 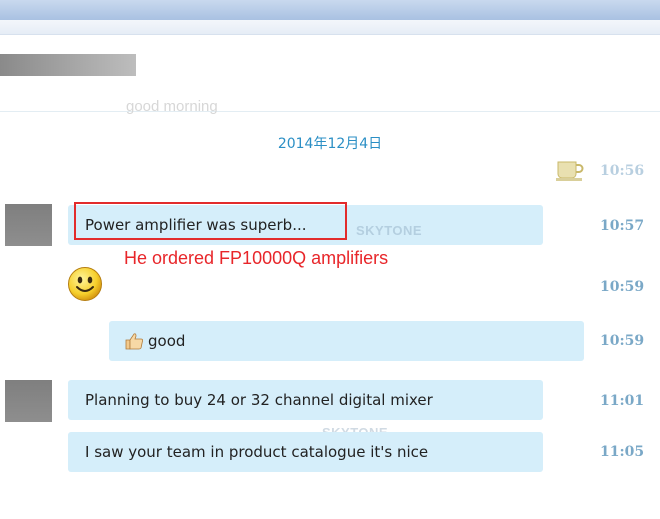 I want to click on message-time: 10:57, so click(x=622, y=226).